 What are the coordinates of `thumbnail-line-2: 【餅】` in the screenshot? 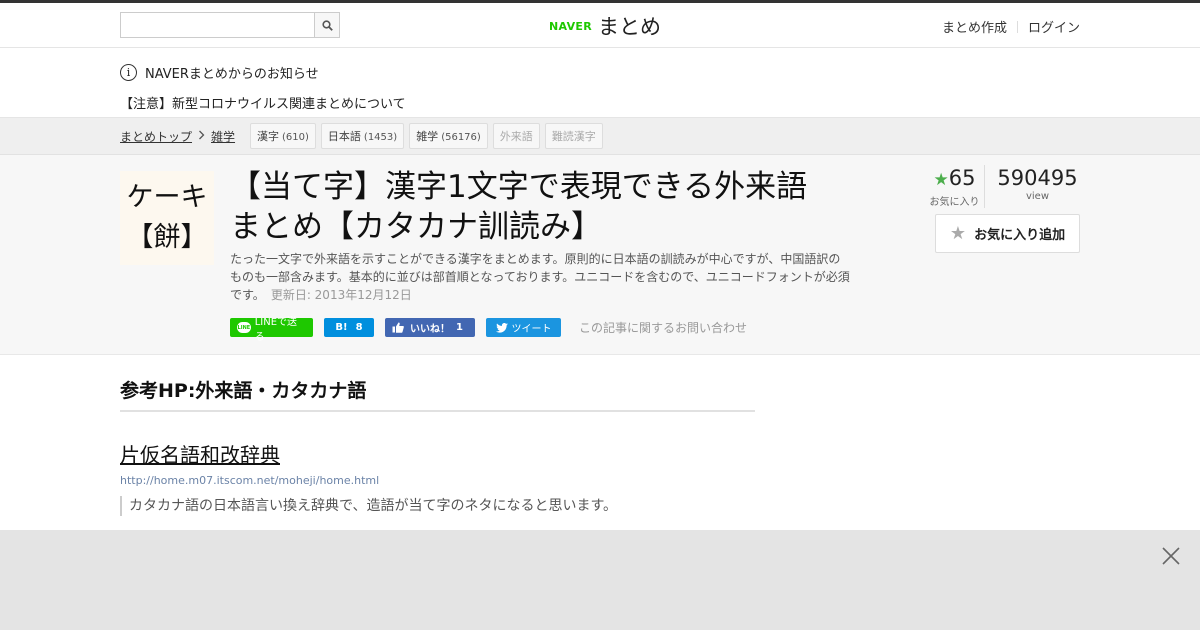 It's located at (167, 237).